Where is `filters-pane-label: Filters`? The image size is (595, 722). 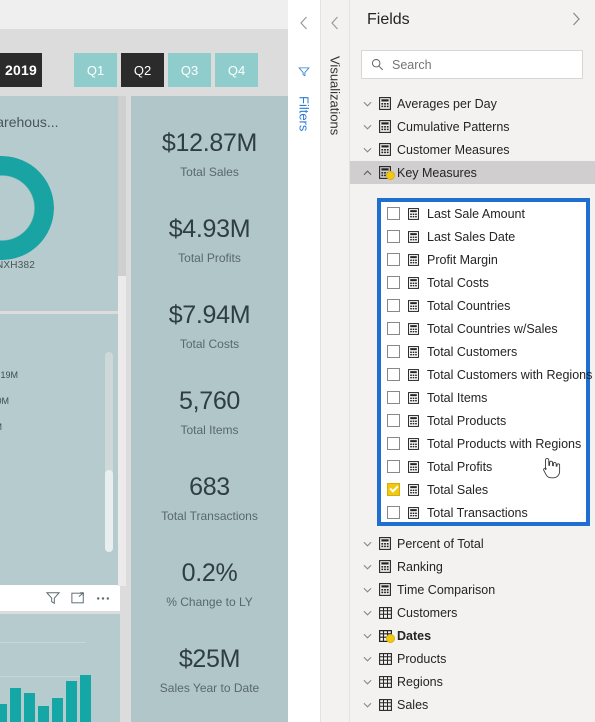 filters-pane-label: Filters is located at coordinates (304, 113).